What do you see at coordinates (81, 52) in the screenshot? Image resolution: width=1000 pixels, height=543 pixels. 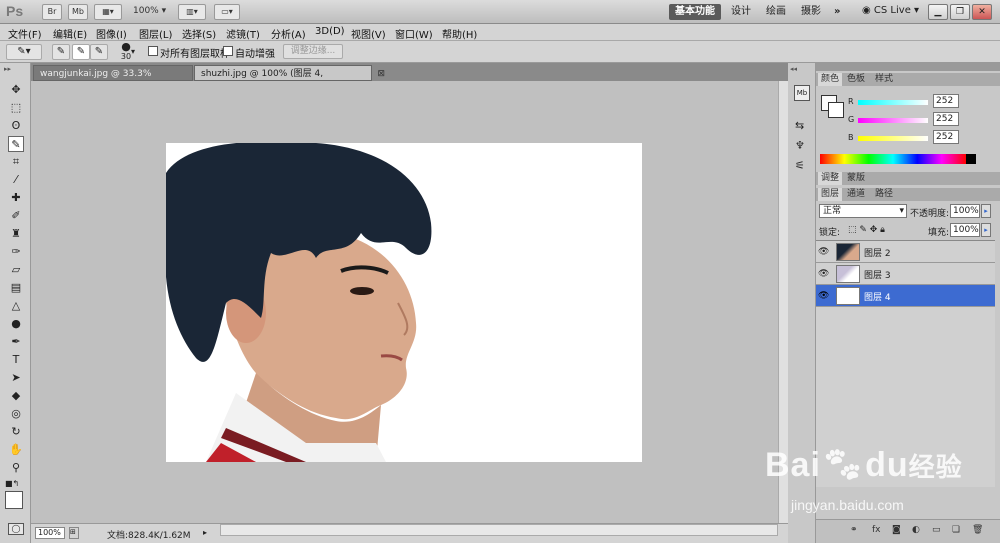 I see `add-to-selection-icon: ✎` at bounding box center [81, 52].